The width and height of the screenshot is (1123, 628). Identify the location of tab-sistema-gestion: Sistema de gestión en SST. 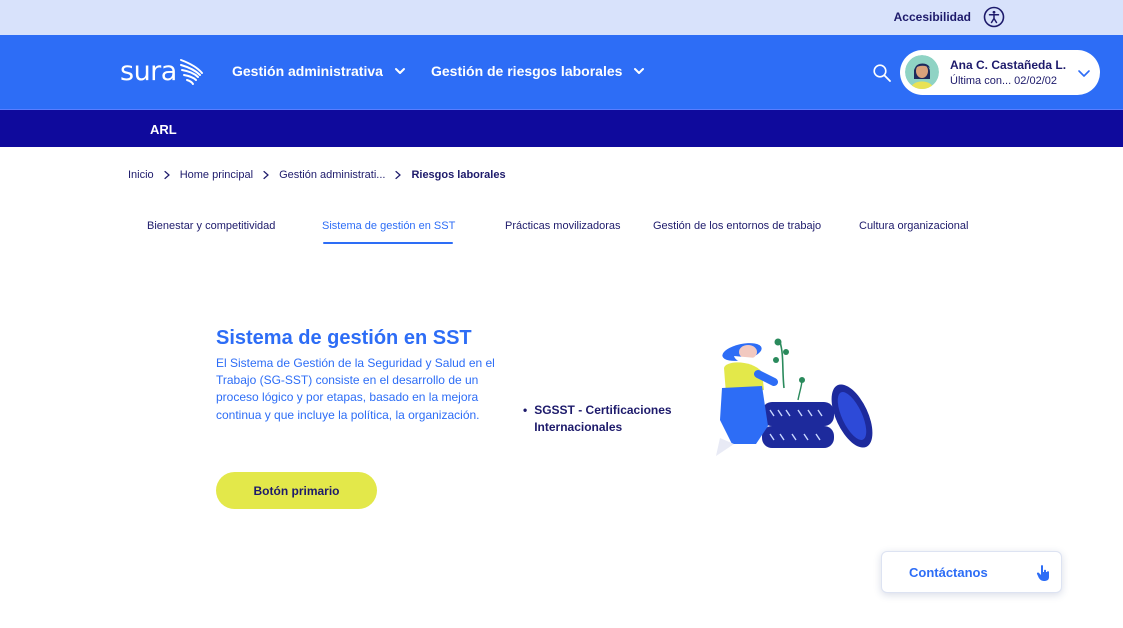
(388, 226).